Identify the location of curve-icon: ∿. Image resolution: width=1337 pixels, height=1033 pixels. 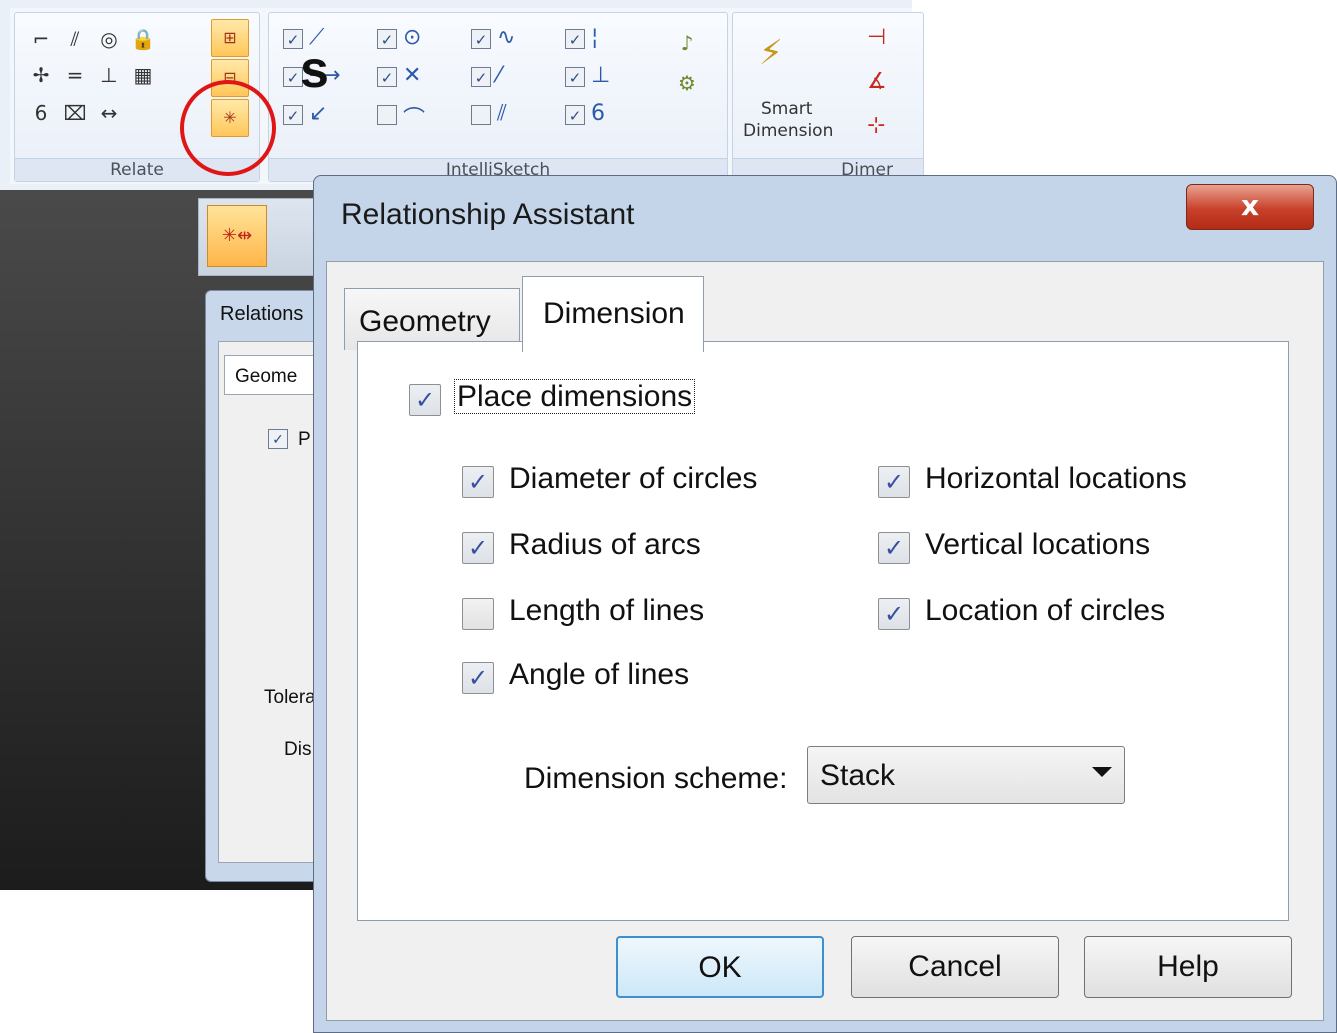
(506, 37).